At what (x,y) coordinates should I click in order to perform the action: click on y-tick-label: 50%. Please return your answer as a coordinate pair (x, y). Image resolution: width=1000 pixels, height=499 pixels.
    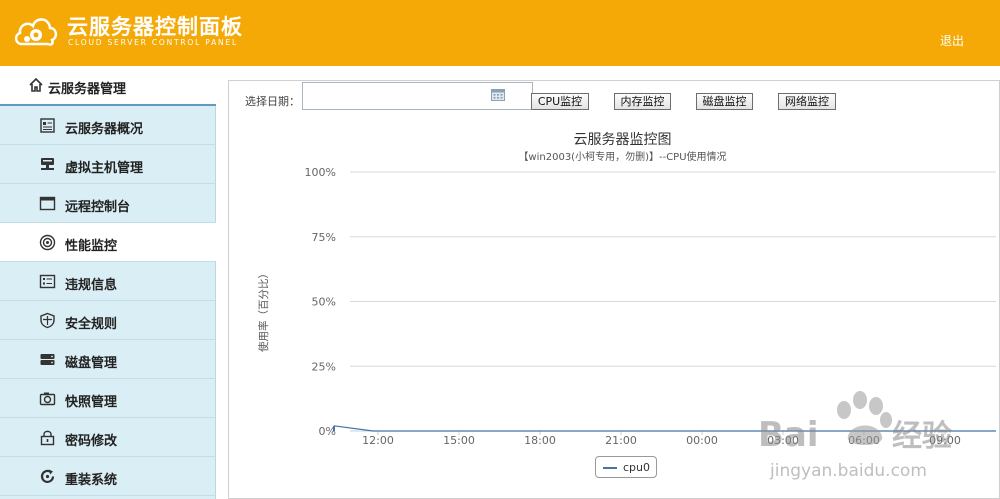
    Looking at the image, I should click on (324, 302).